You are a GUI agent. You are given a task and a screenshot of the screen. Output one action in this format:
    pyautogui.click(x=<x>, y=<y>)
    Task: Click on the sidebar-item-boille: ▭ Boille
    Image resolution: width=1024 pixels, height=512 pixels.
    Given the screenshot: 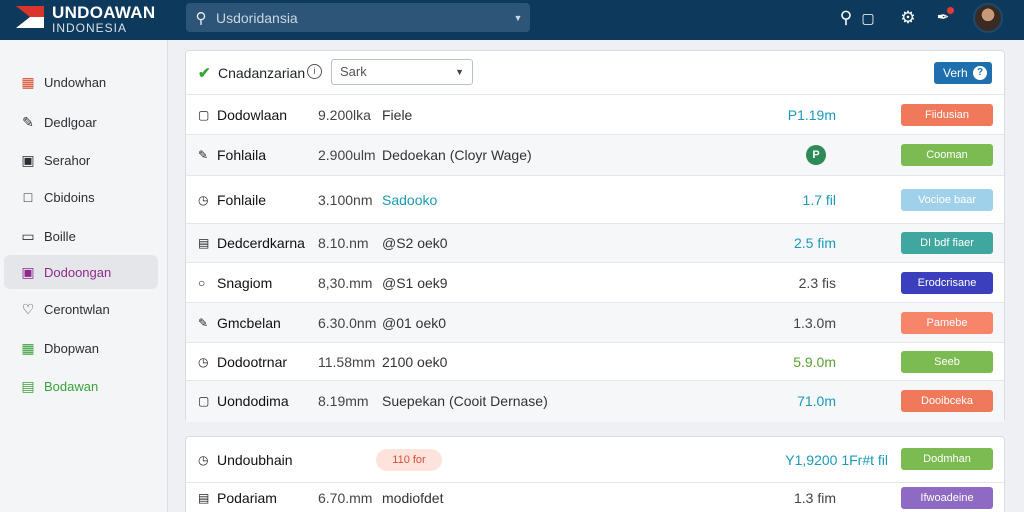 What is the action you would take?
    pyautogui.click(x=81, y=236)
    